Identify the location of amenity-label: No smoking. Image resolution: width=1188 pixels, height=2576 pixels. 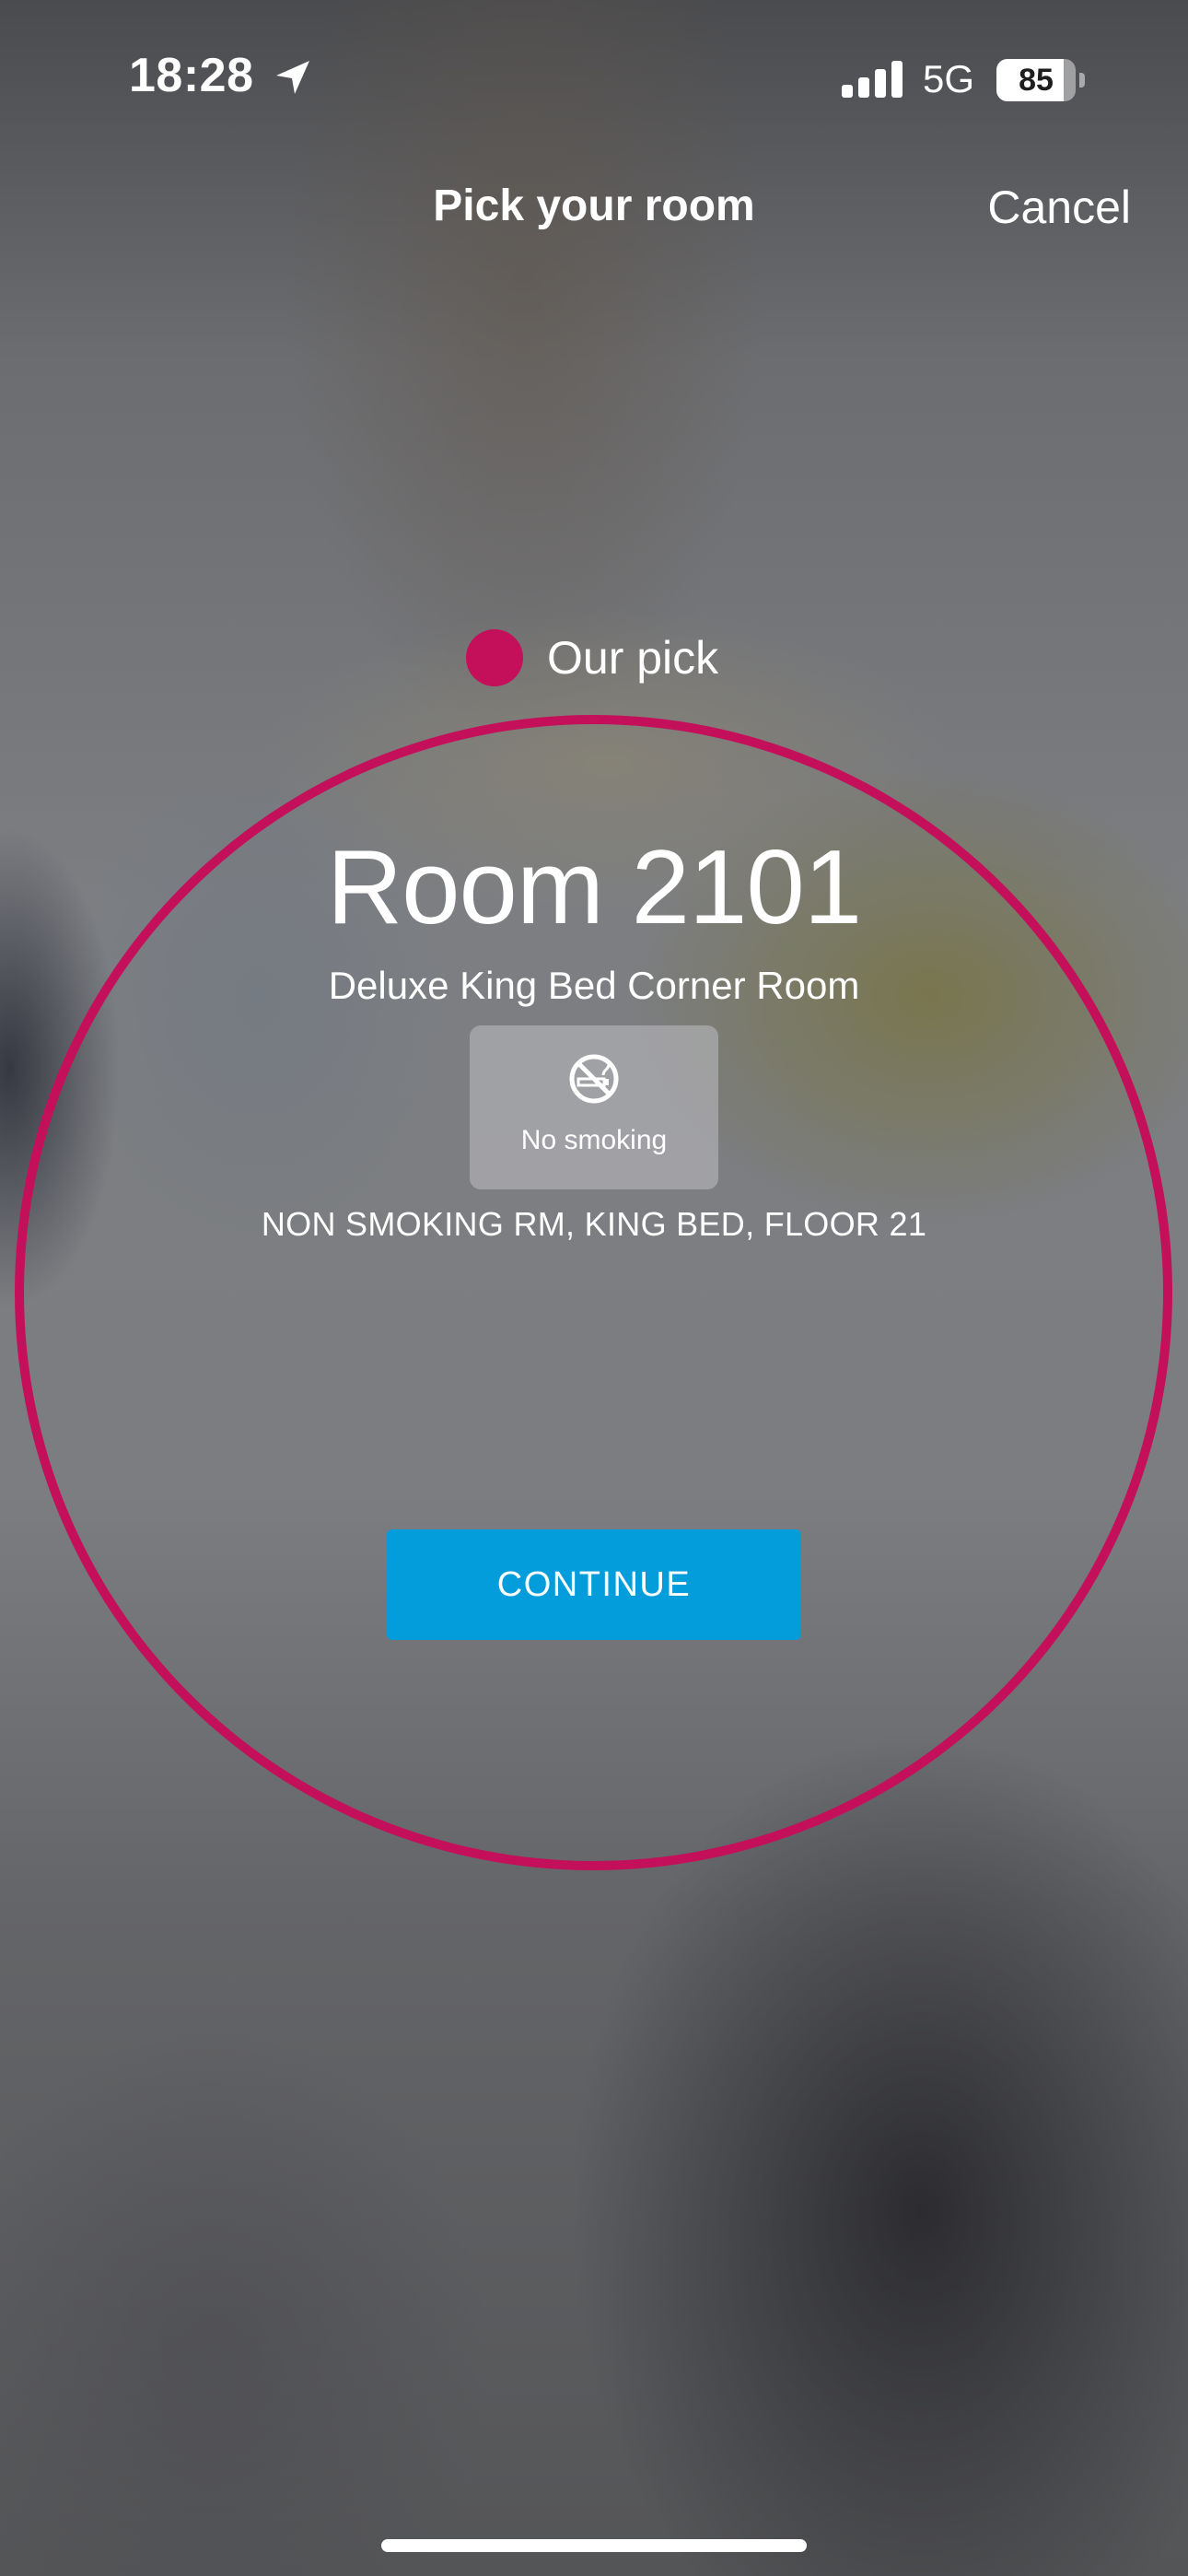
(594, 1140).